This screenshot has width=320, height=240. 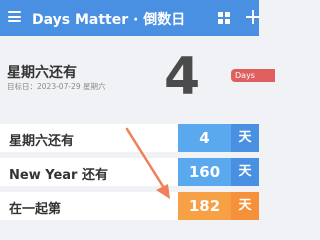 I want to click on event-label: 星期六还有, so click(x=42, y=141).